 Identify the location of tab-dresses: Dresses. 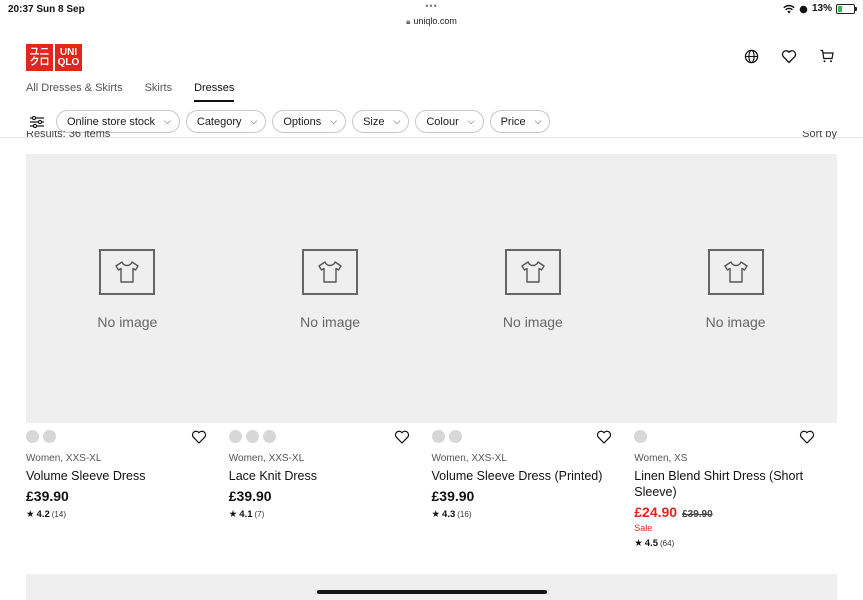
(214, 92).